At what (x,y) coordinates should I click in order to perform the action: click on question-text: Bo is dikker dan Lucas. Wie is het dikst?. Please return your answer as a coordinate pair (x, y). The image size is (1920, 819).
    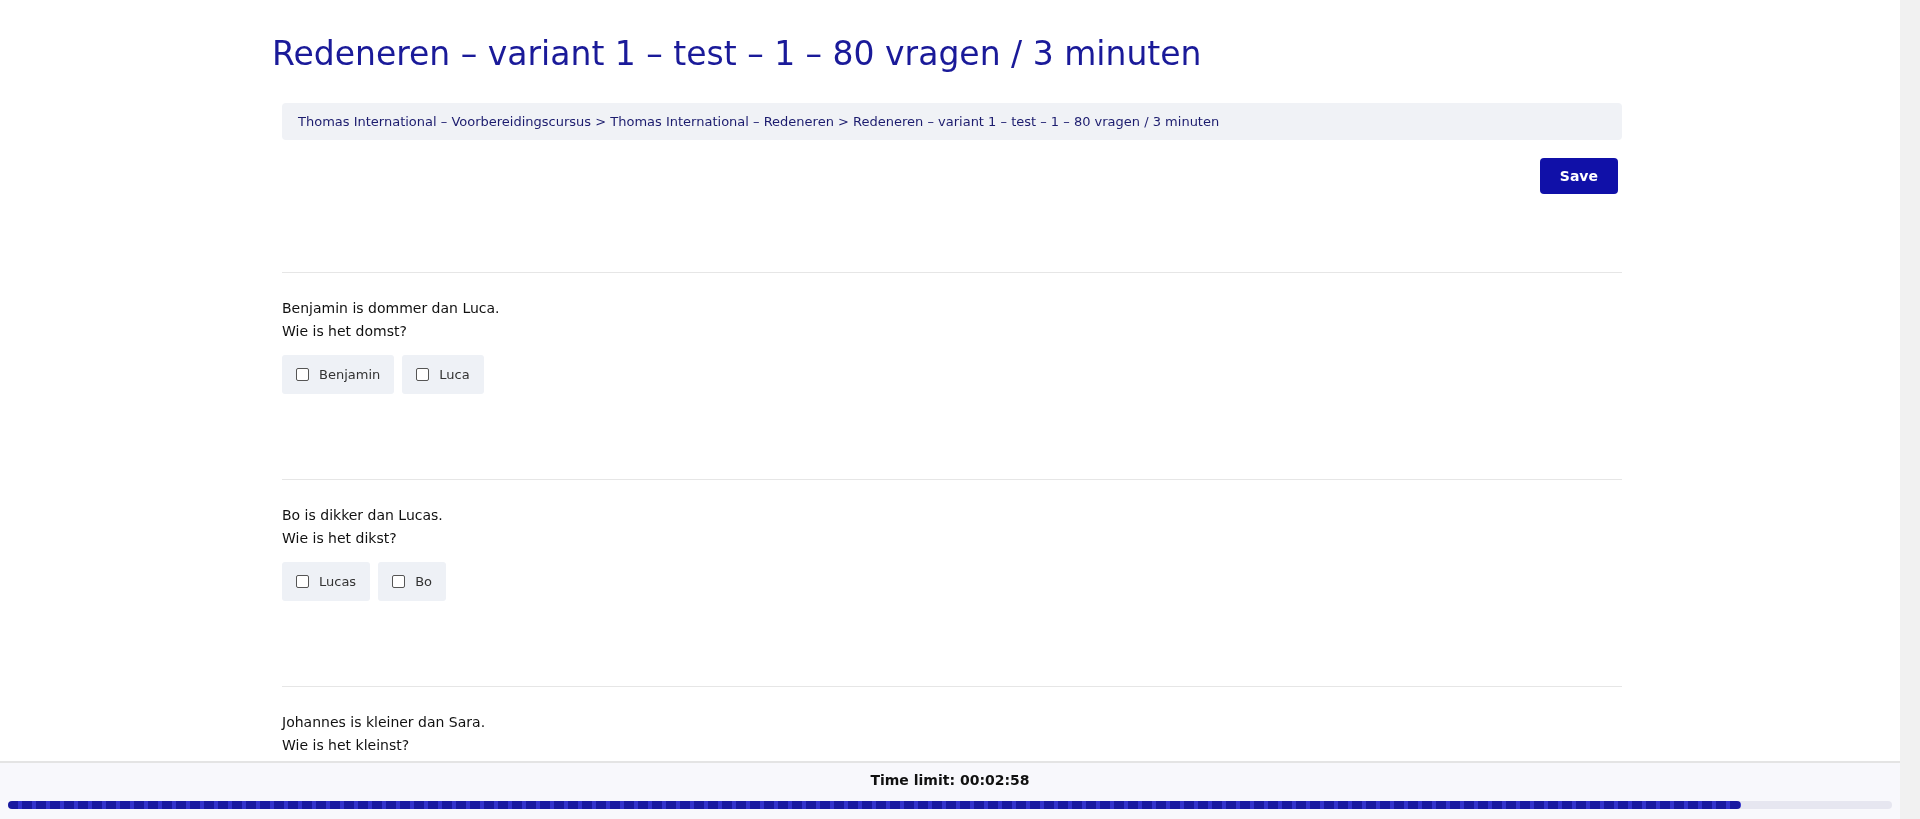
    Looking at the image, I should click on (362, 527).